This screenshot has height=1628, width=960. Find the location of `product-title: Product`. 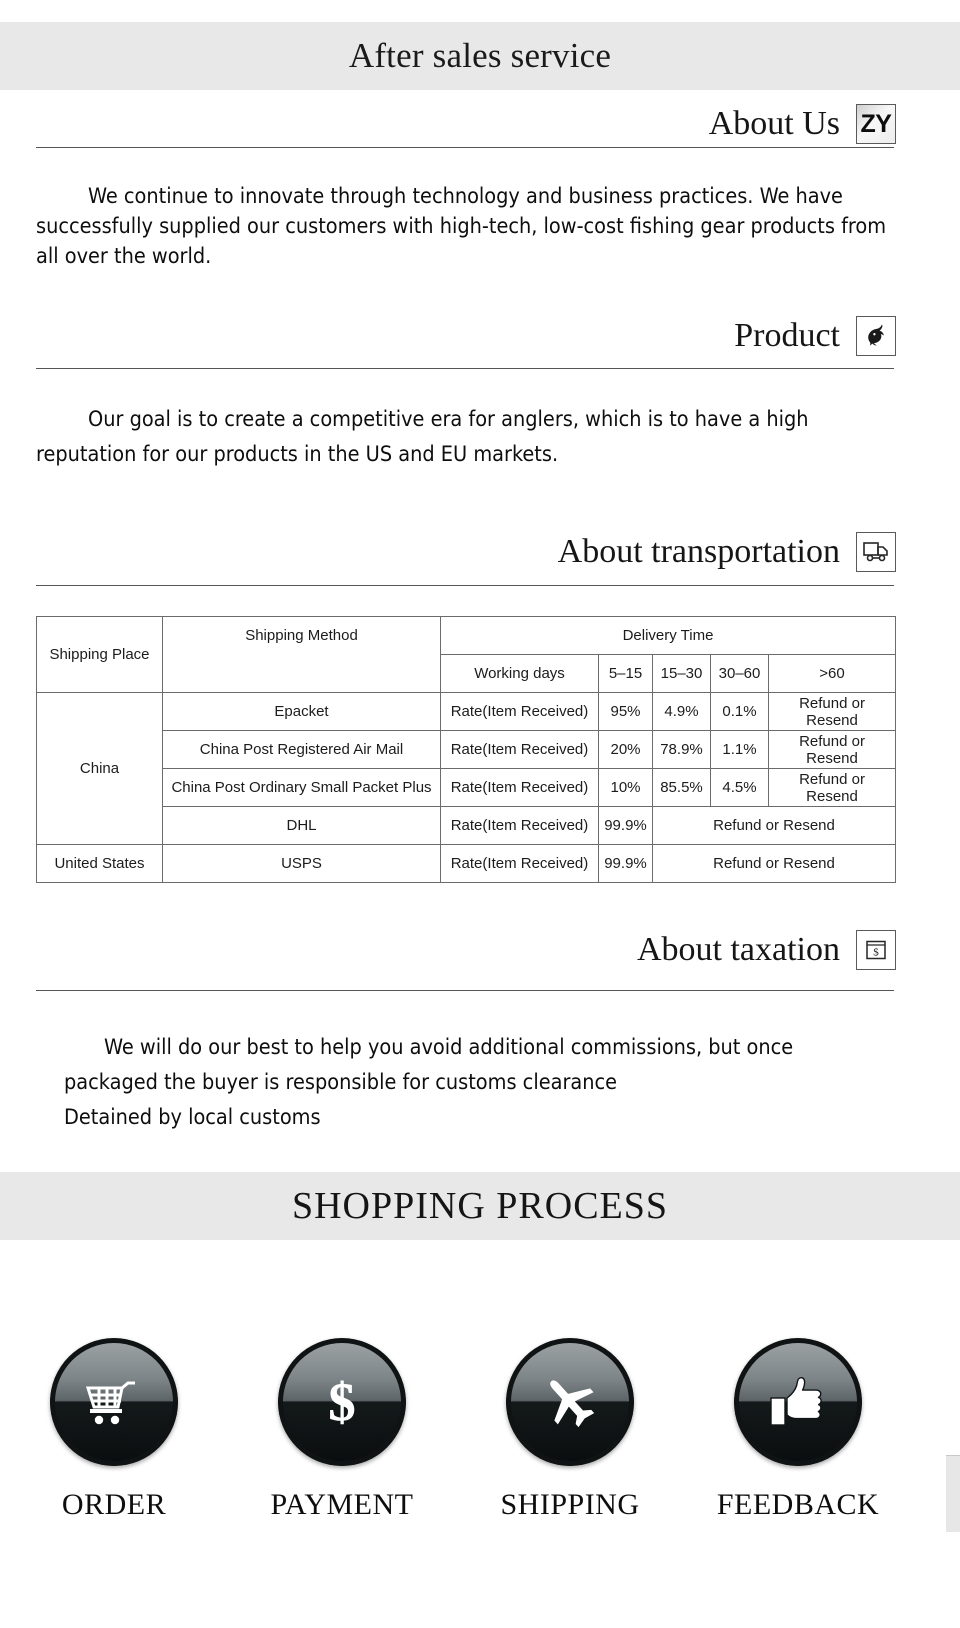

product-title: Product is located at coordinates (787, 335).